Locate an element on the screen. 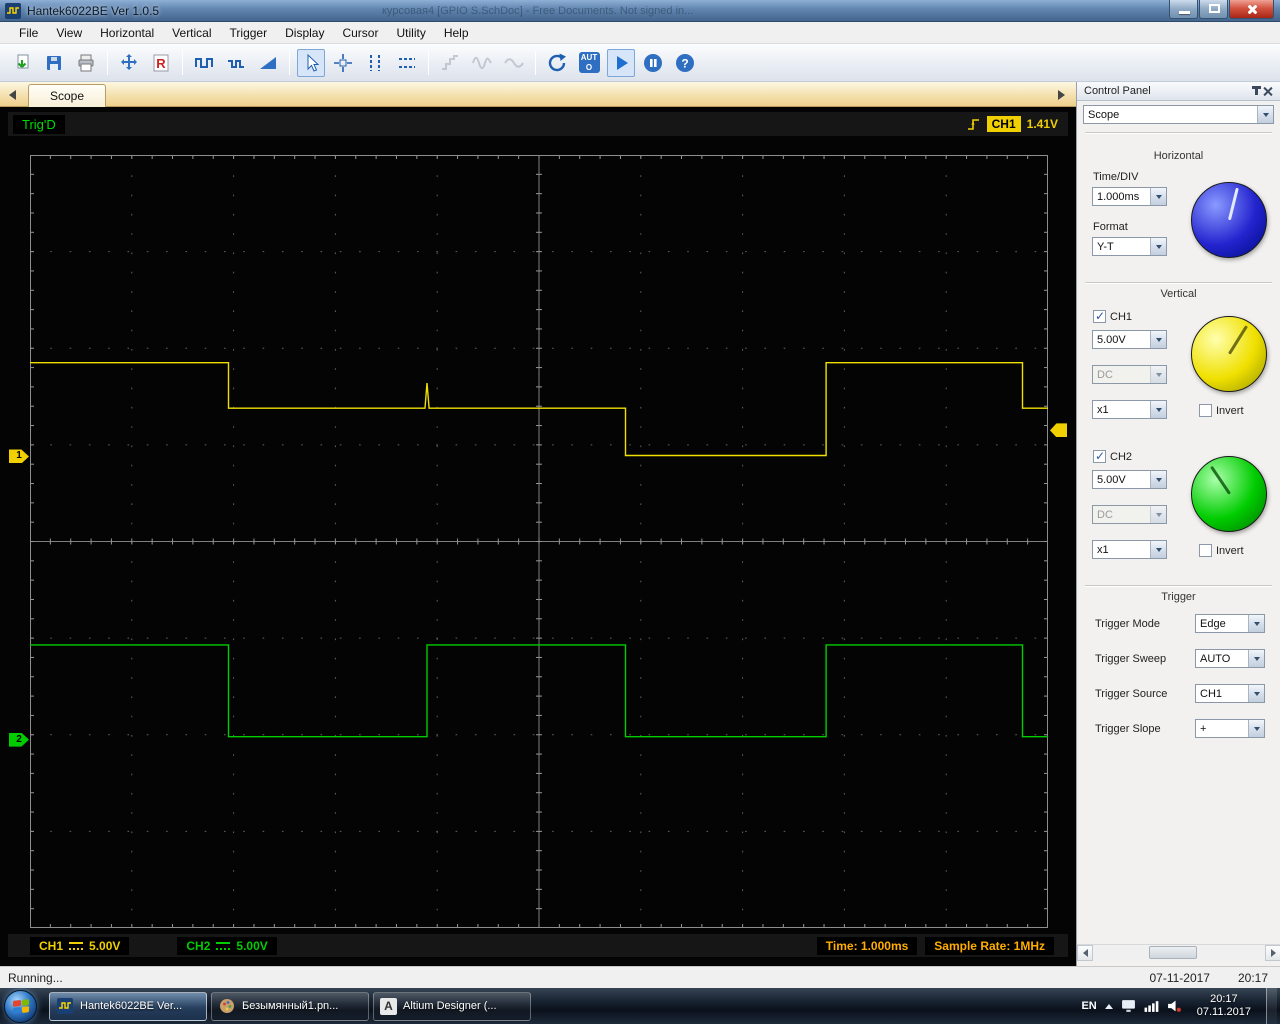 The width and height of the screenshot is (1280, 1024). menu-help: Help is located at coordinates (456, 33).